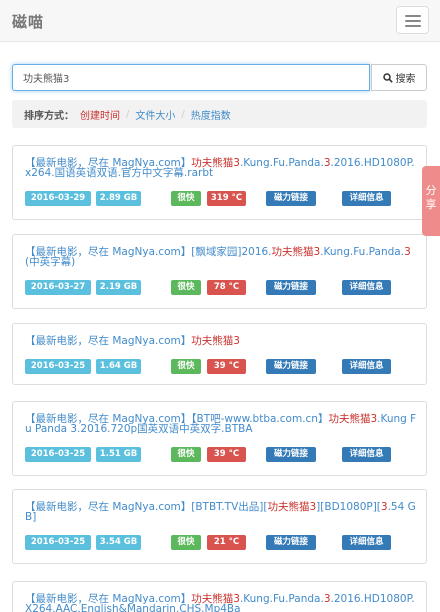 The width and height of the screenshot is (440, 612). I want to click on navbar: 磁喵, so click(220, 21).